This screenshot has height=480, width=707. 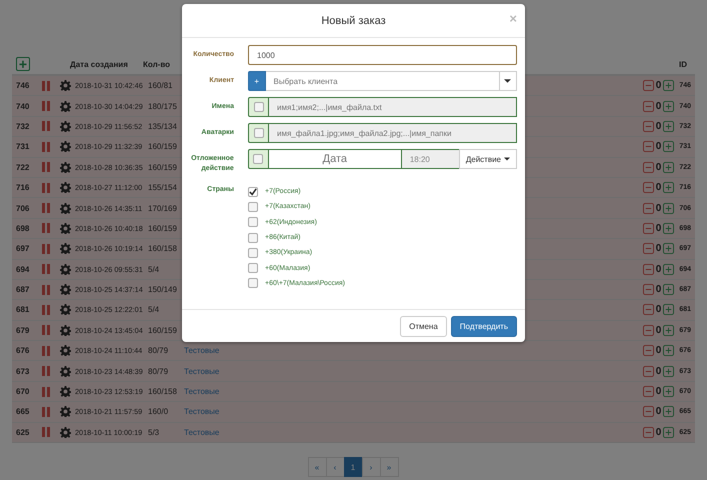 I want to click on page-link: », so click(x=389, y=467).